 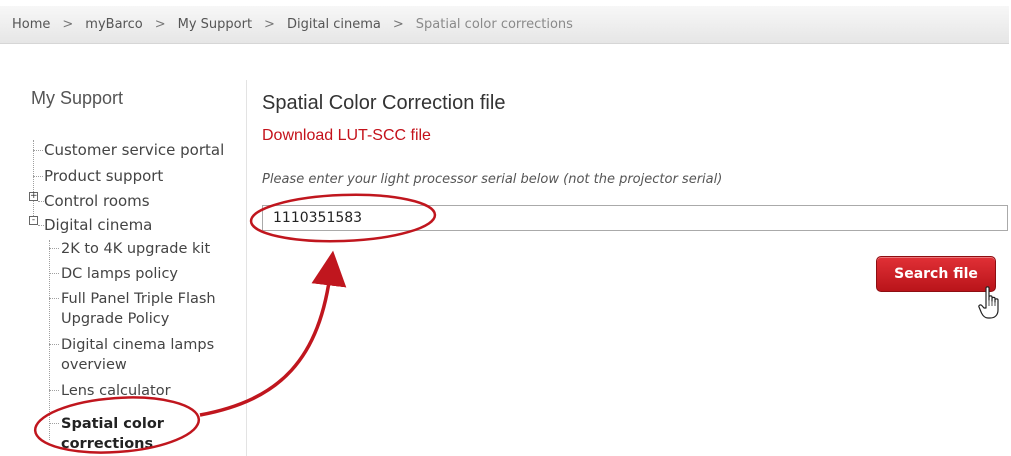 What do you see at coordinates (137, 345) in the screenshot?
I see `sidebar-child-dc-lamps-overview-line1: Digital cinema lamps` at bounding box center [137, 345].